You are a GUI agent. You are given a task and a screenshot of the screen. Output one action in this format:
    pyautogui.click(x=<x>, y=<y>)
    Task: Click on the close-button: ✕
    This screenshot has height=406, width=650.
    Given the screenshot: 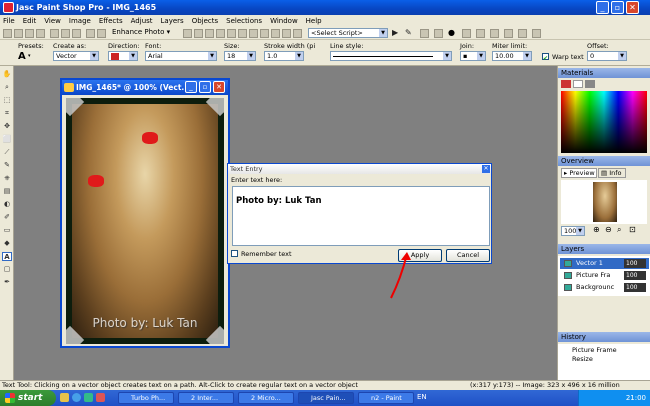 What is the action you would take?
    pyautogui.click(x=632, y=7)
    